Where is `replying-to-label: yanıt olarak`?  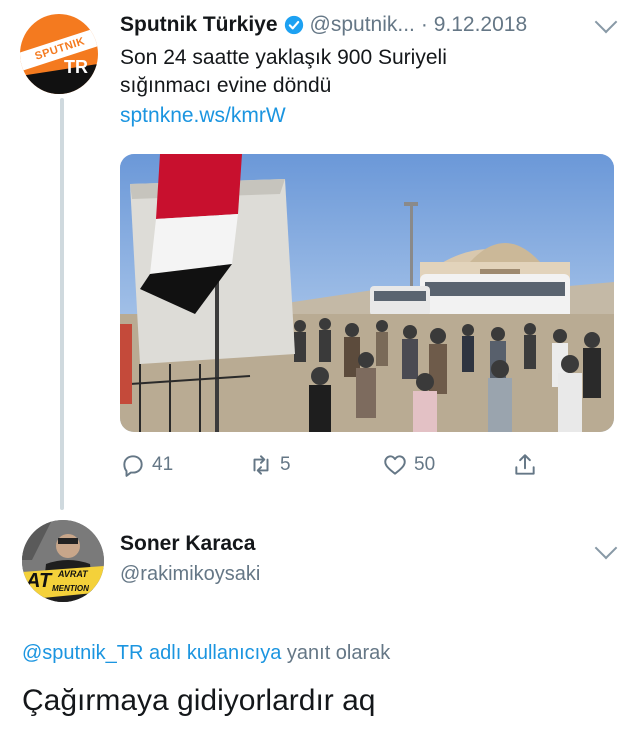 replying-to-label: yanıt olarak is located at coordinates (338, 653).